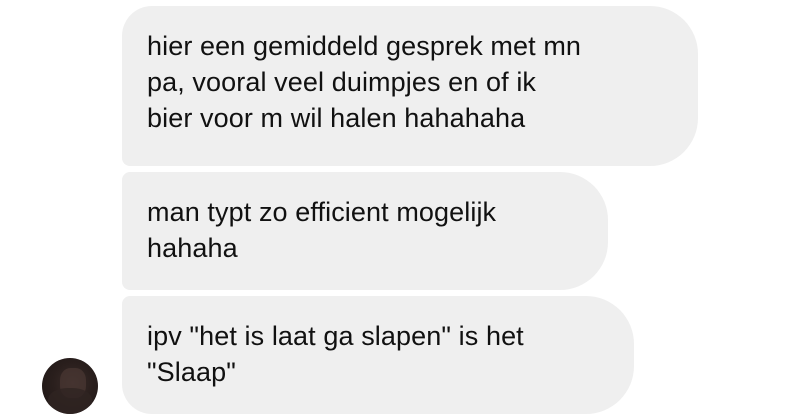 This screenshot has height=420, width=800. What do you see at coordinates (70, 401) in the screenshot?
I see `avatar-blur-shape` at bounding box center [70, 401].